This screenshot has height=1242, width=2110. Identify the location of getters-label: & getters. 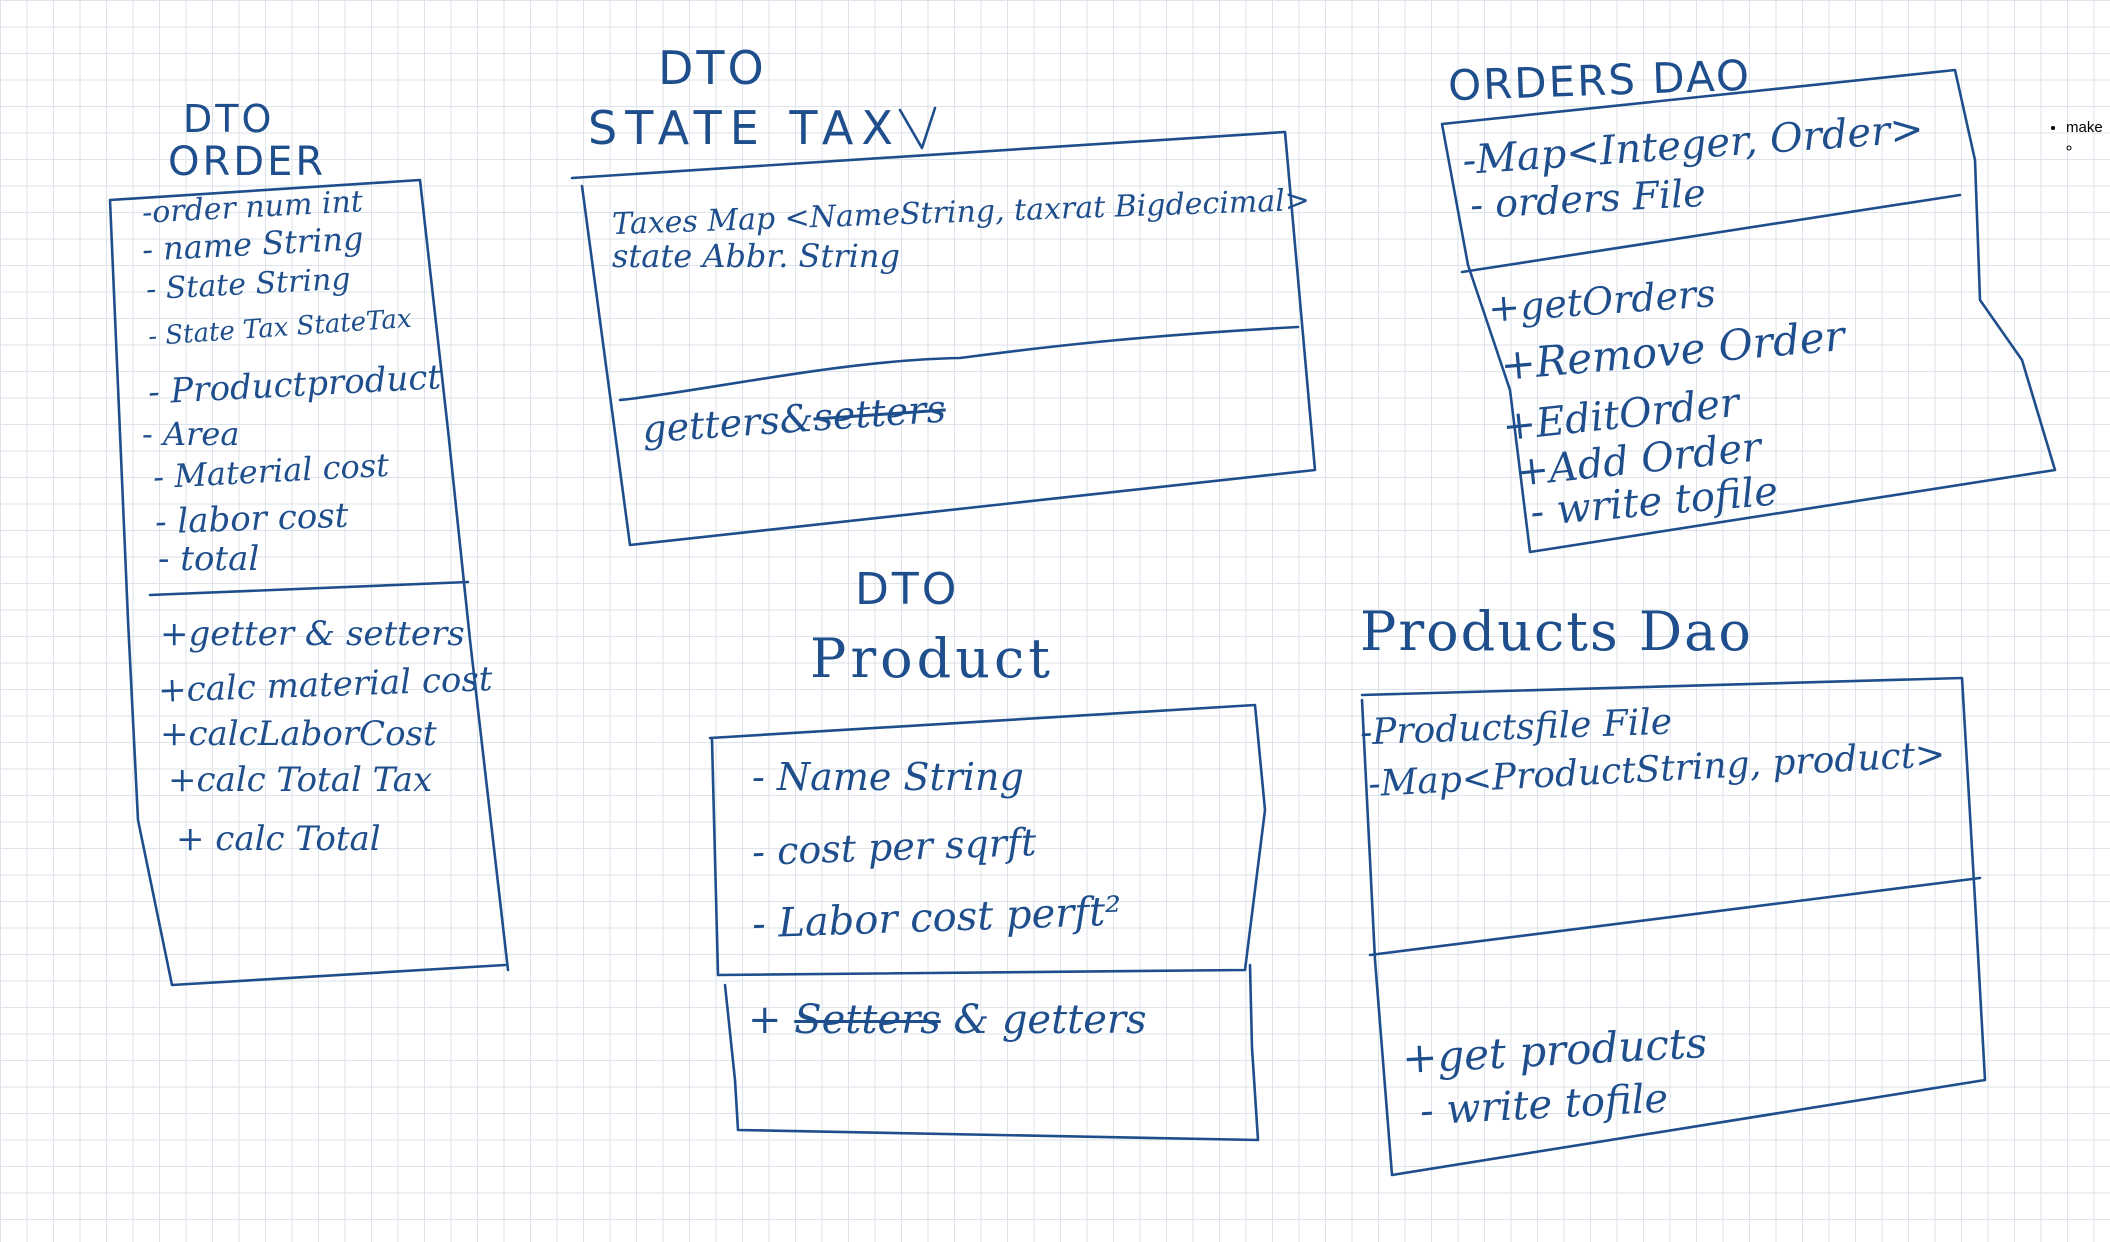
(1050, 1020).